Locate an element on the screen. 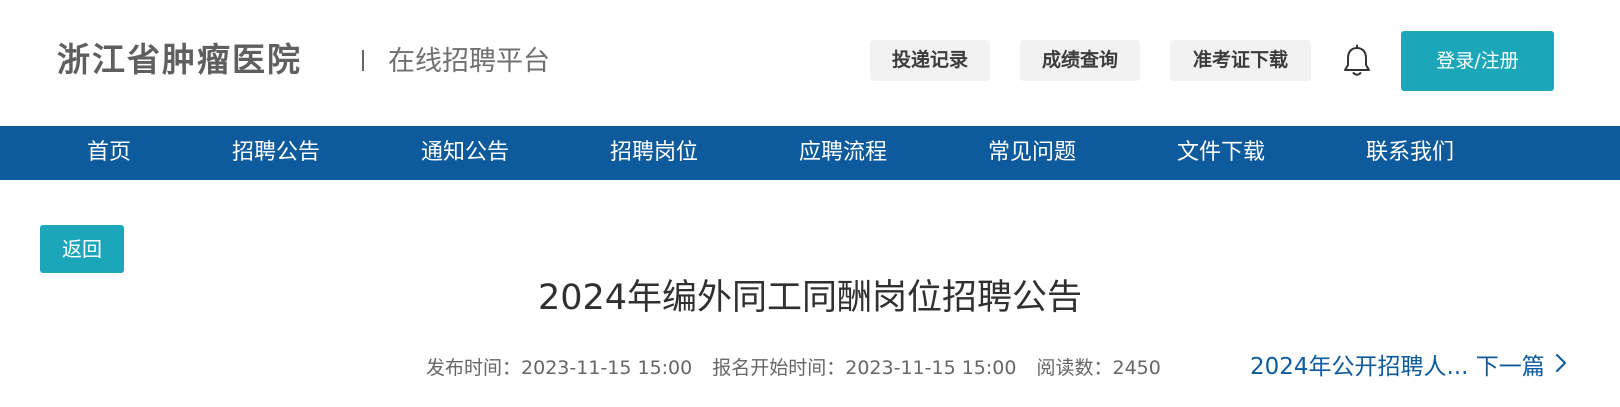 The image size is (1620, 407). signup-start-label: 报名开始时间： is located at coordinates (779, 368).